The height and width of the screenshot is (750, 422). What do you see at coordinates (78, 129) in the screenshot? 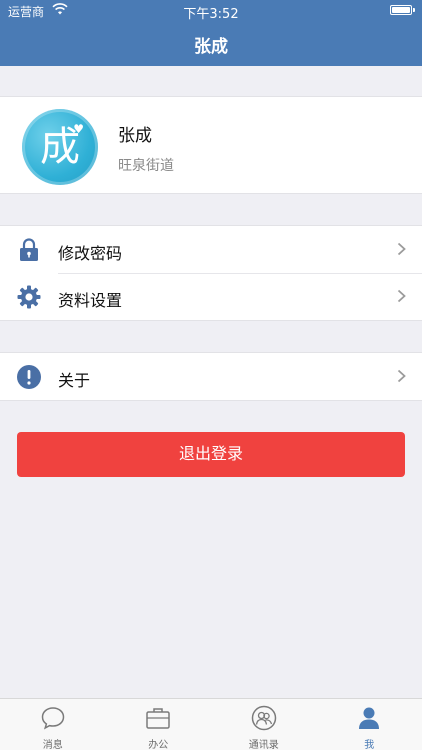
I see `heart-icon: ♥` at bounding box center [78, 129].